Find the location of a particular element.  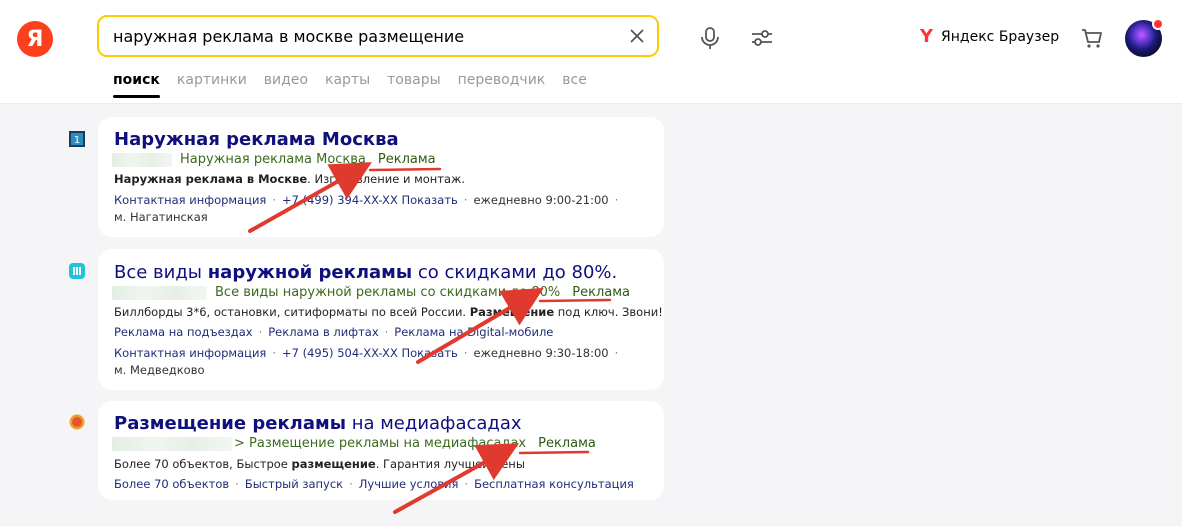

sitelink: Реклама в лифтах is located at coordinates (323, 332).